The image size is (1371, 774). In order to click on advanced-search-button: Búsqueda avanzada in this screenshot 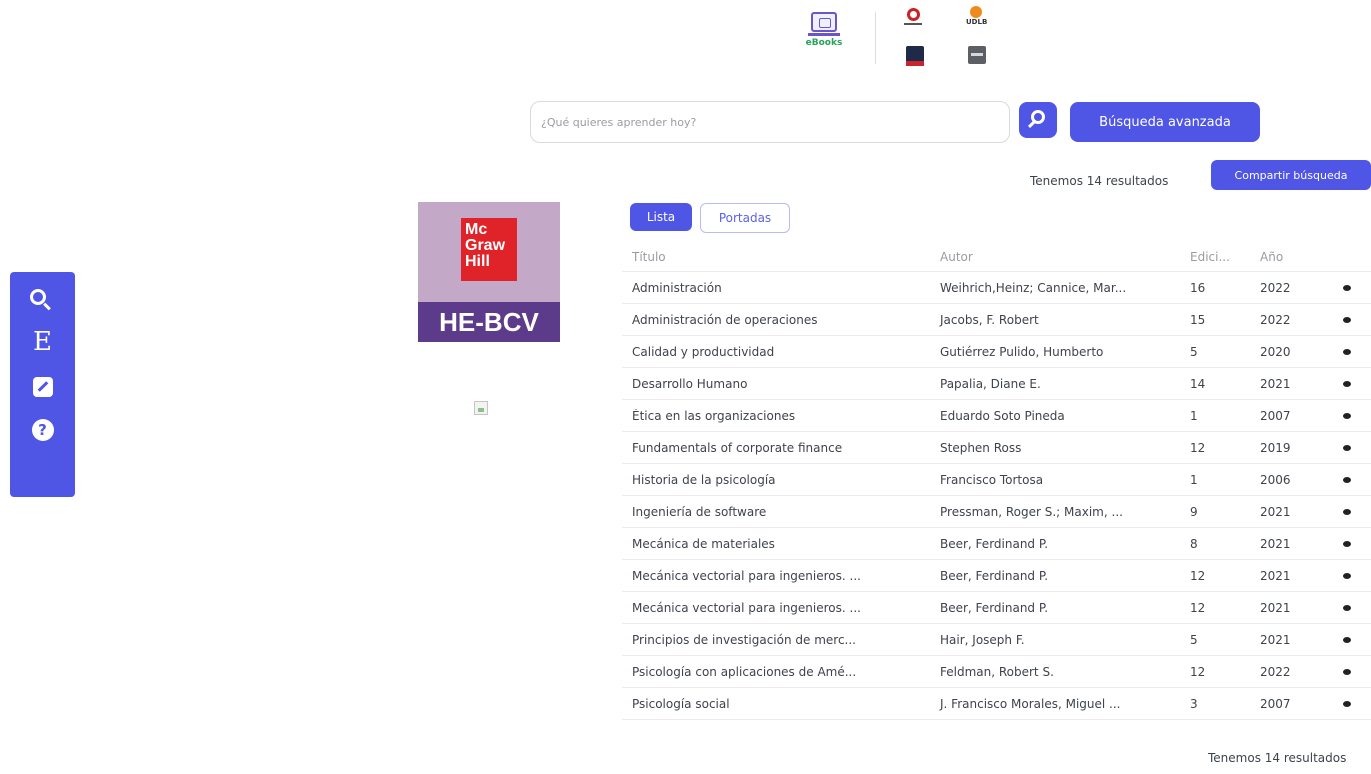, I will do `click(1165, 122)`.